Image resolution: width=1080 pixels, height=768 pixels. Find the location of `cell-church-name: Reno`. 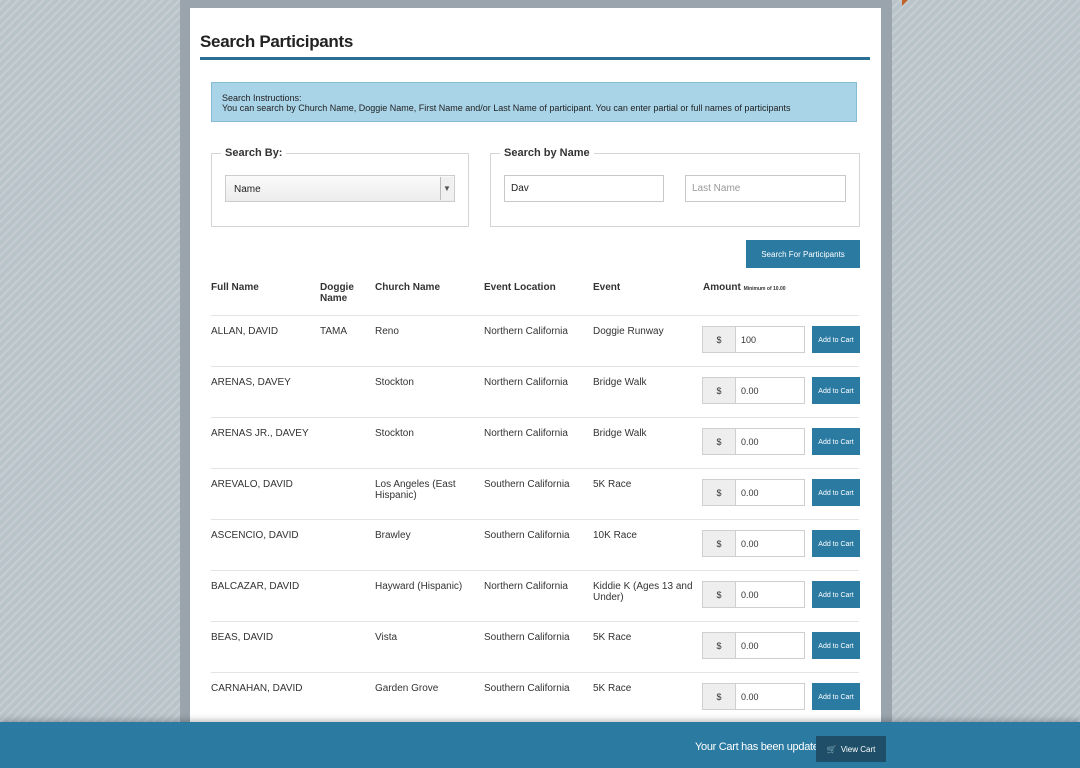

cell-church-name: Reno is located at coordinates (387, 331).